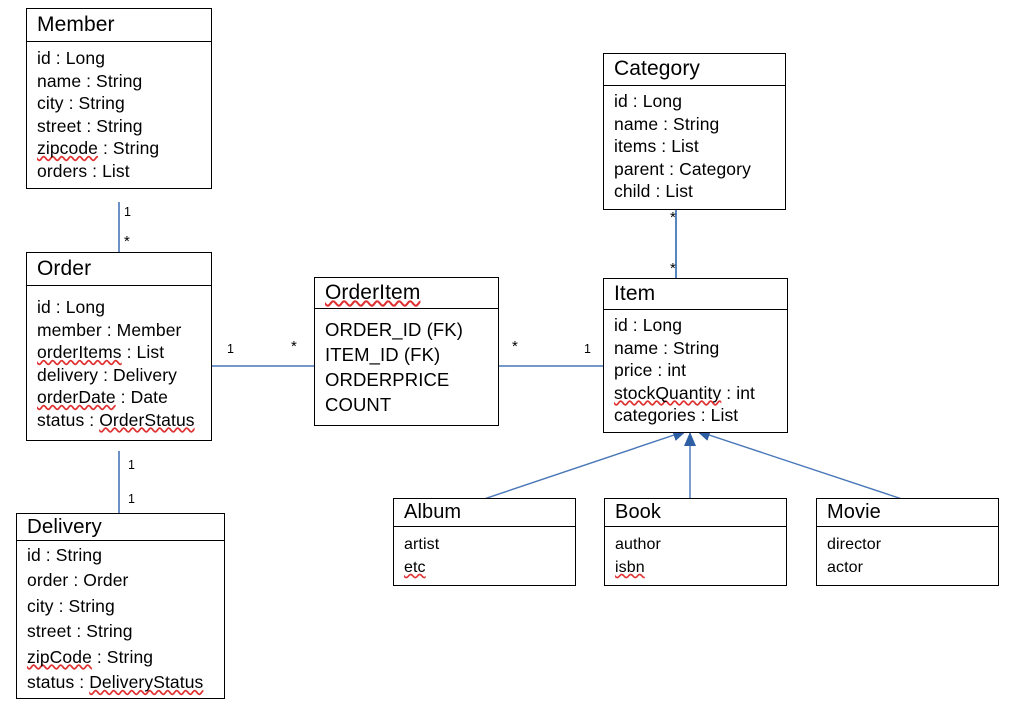 The width and height of the screenshot is (1011, 701). What do you see at coordinates (127, 241) in the screenshot?
I see `multiplicity-member-order-near-order: *` at bounding box center [127, 241].